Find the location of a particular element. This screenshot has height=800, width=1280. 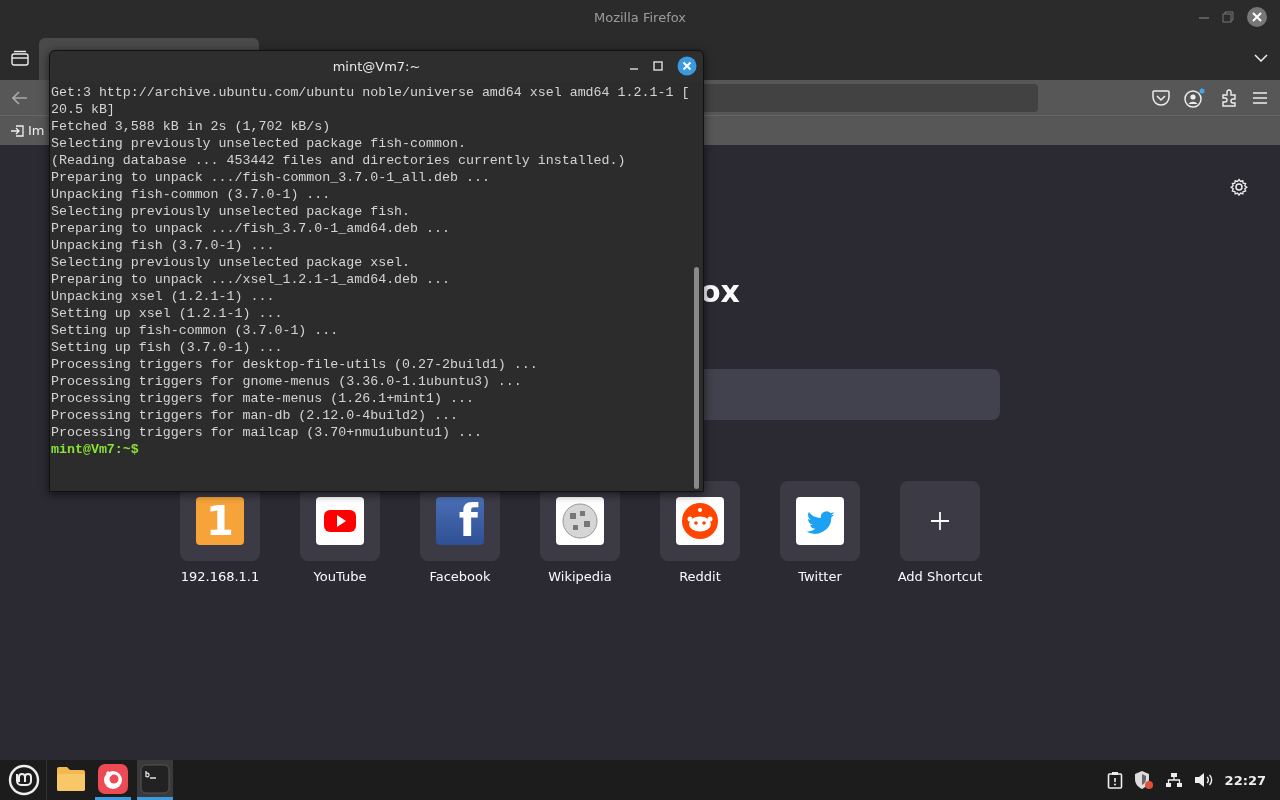

digit-logo-icon: 1 is located at coordinates (220, 521).